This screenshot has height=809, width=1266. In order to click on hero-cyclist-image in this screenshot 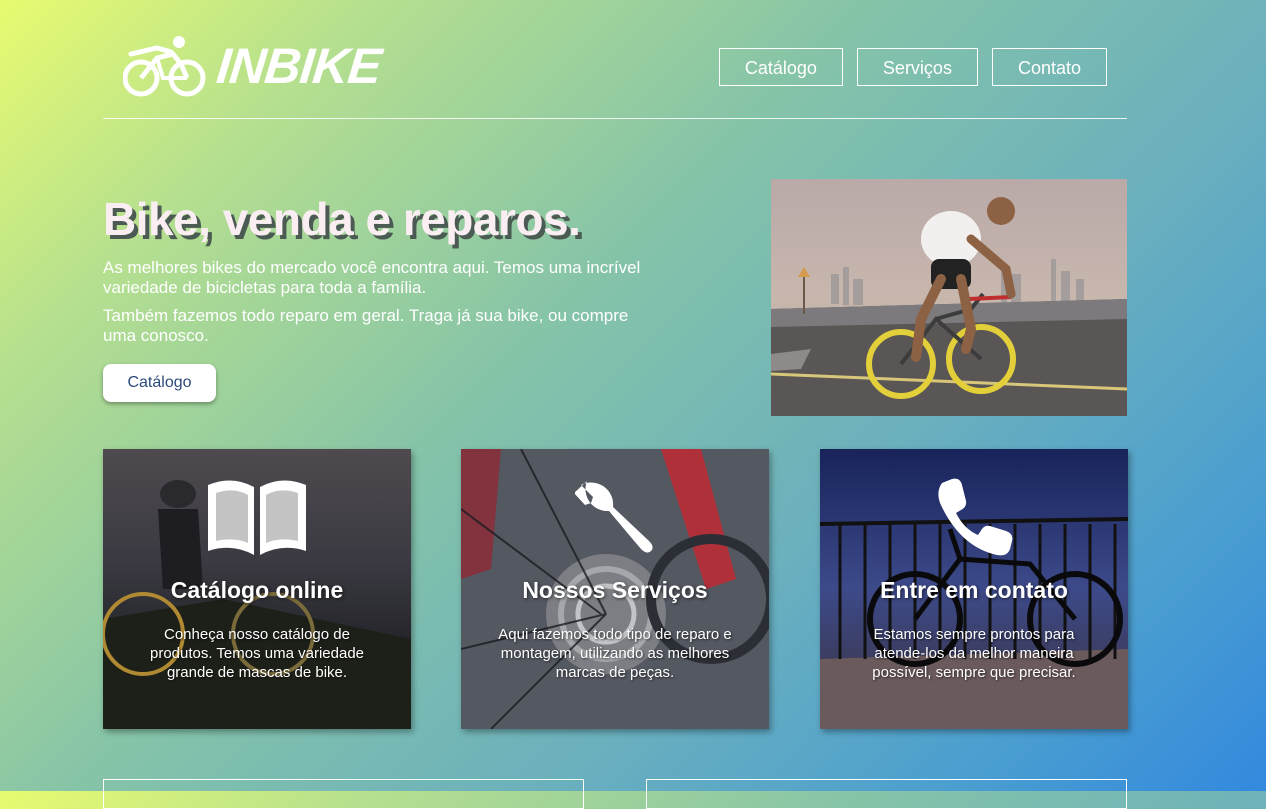, I will do `click(949, 297)`.